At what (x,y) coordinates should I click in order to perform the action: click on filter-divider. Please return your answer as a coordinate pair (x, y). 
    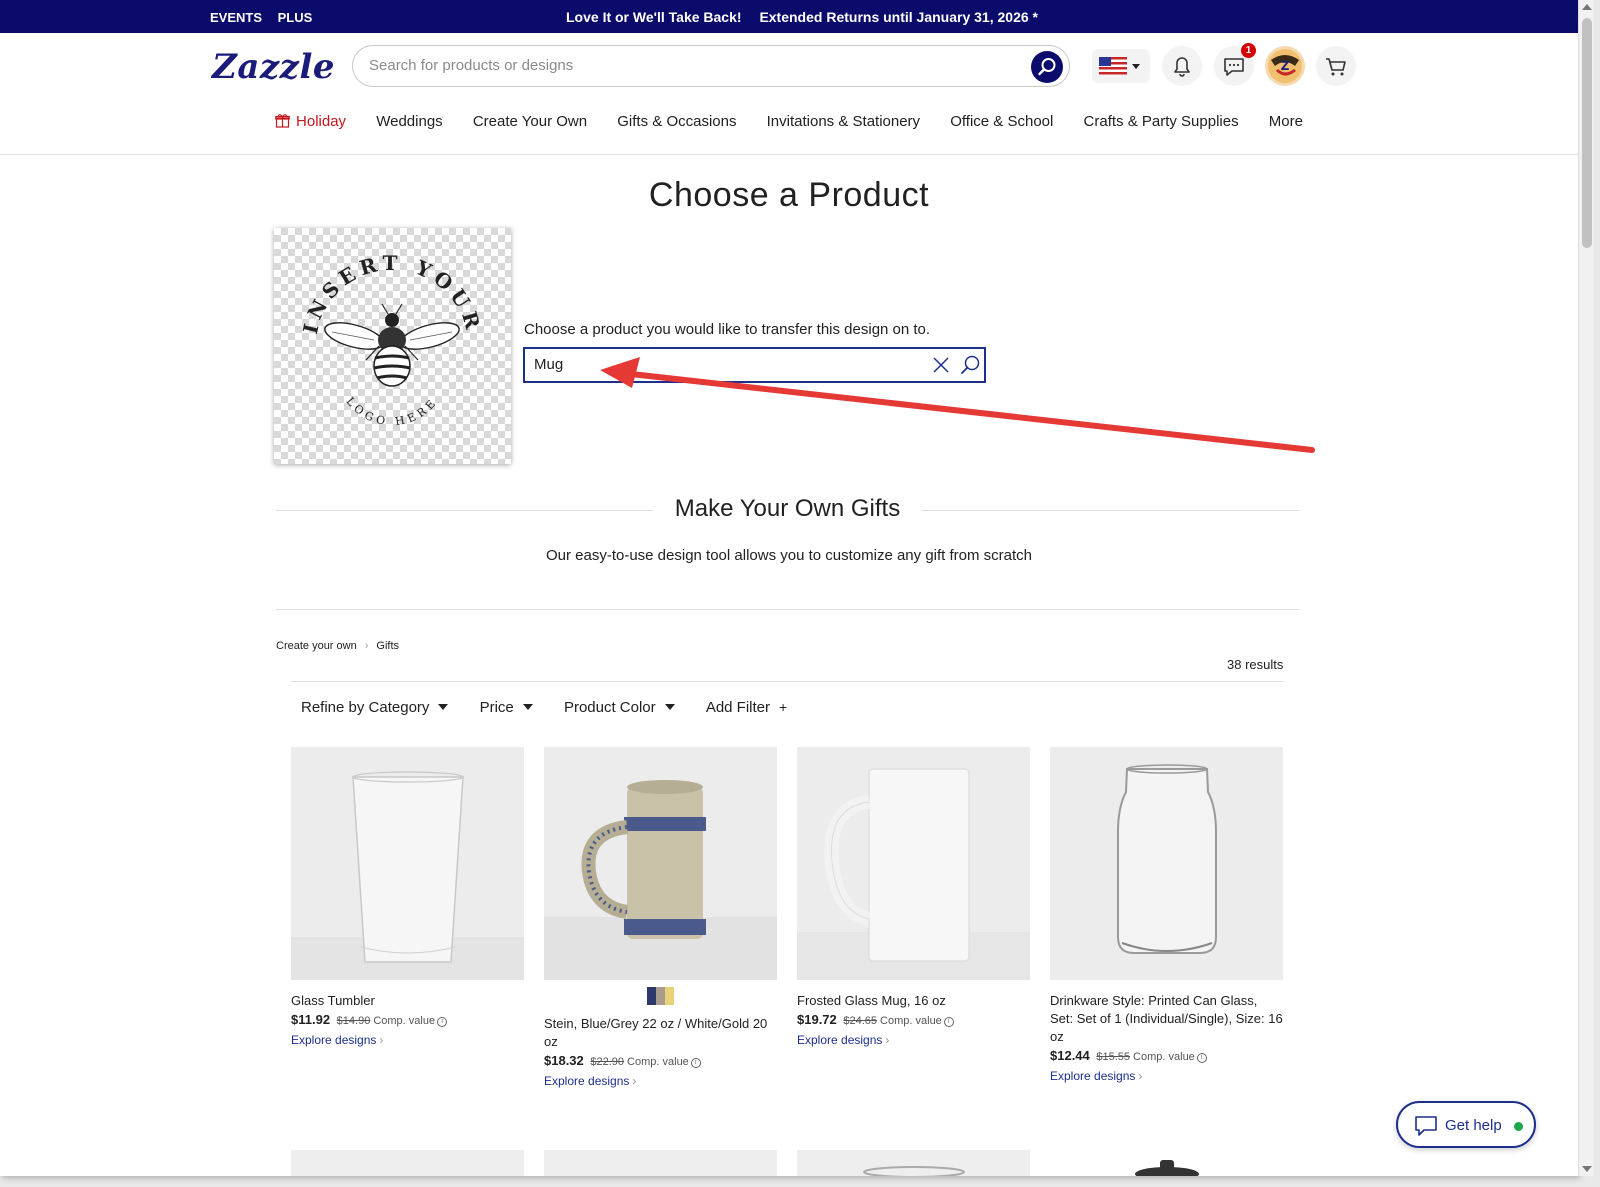
    Looking at the image, I should click on (787, 681).